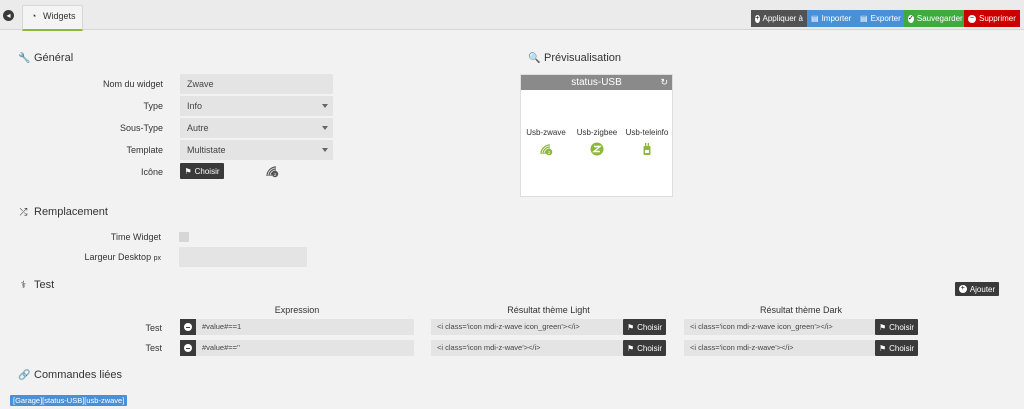  What do you see at coordinates (46, 58) in the screenshot?
I see `section-general-title: 🔧 Général` at bounding box center [46, 58].